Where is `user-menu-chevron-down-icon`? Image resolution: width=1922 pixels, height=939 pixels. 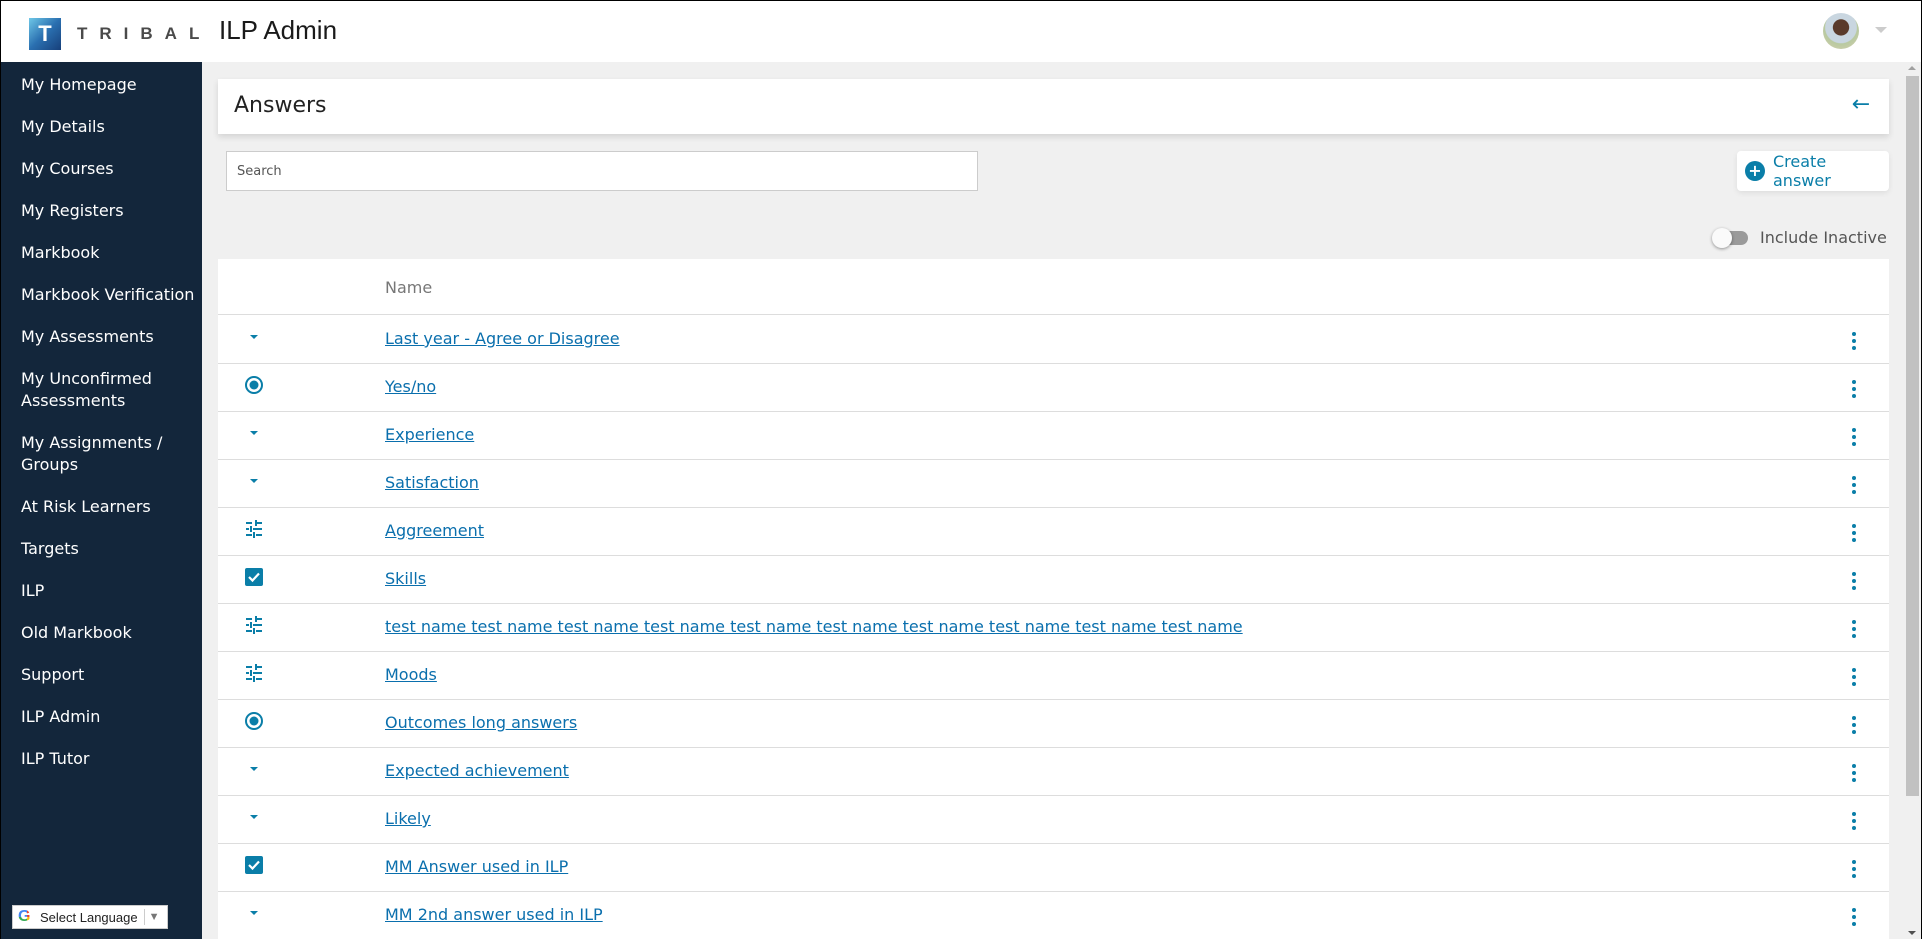 user-menu-chevron-down-icon is located at coordinates (1881, 30).